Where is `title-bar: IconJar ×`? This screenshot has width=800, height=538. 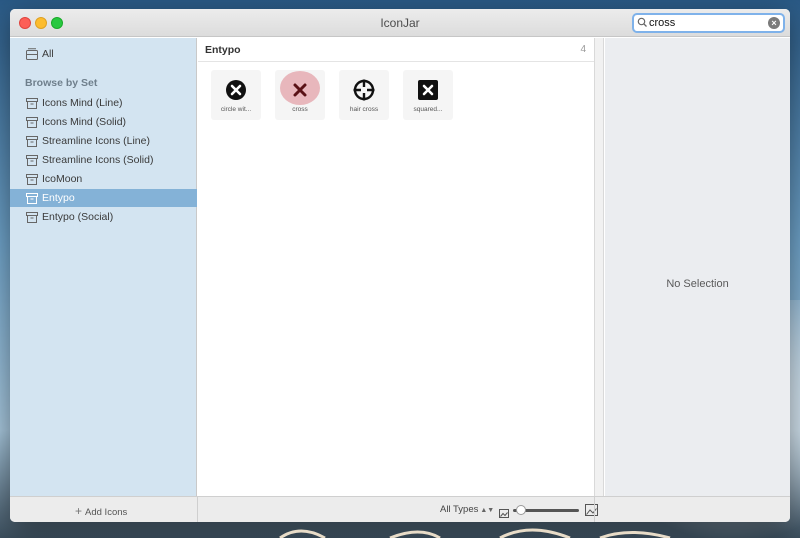 title-bar: IconJar × is located at coordinates (400, 23).